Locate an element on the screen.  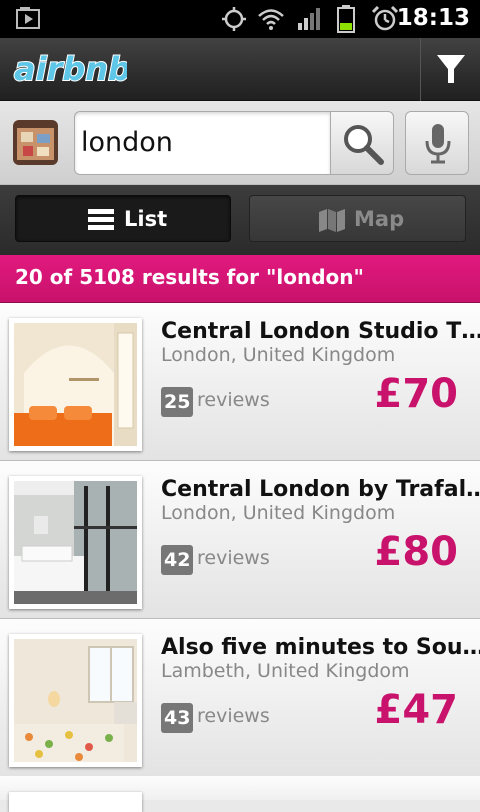
search-row: london is located at coordinates (240, 143).